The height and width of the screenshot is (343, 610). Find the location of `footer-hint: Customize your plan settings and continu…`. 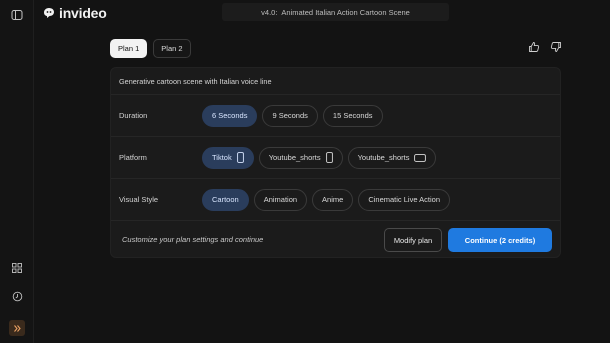

footer-hint: Customize your plan settings and continu… is located at coordinates (193, 239).